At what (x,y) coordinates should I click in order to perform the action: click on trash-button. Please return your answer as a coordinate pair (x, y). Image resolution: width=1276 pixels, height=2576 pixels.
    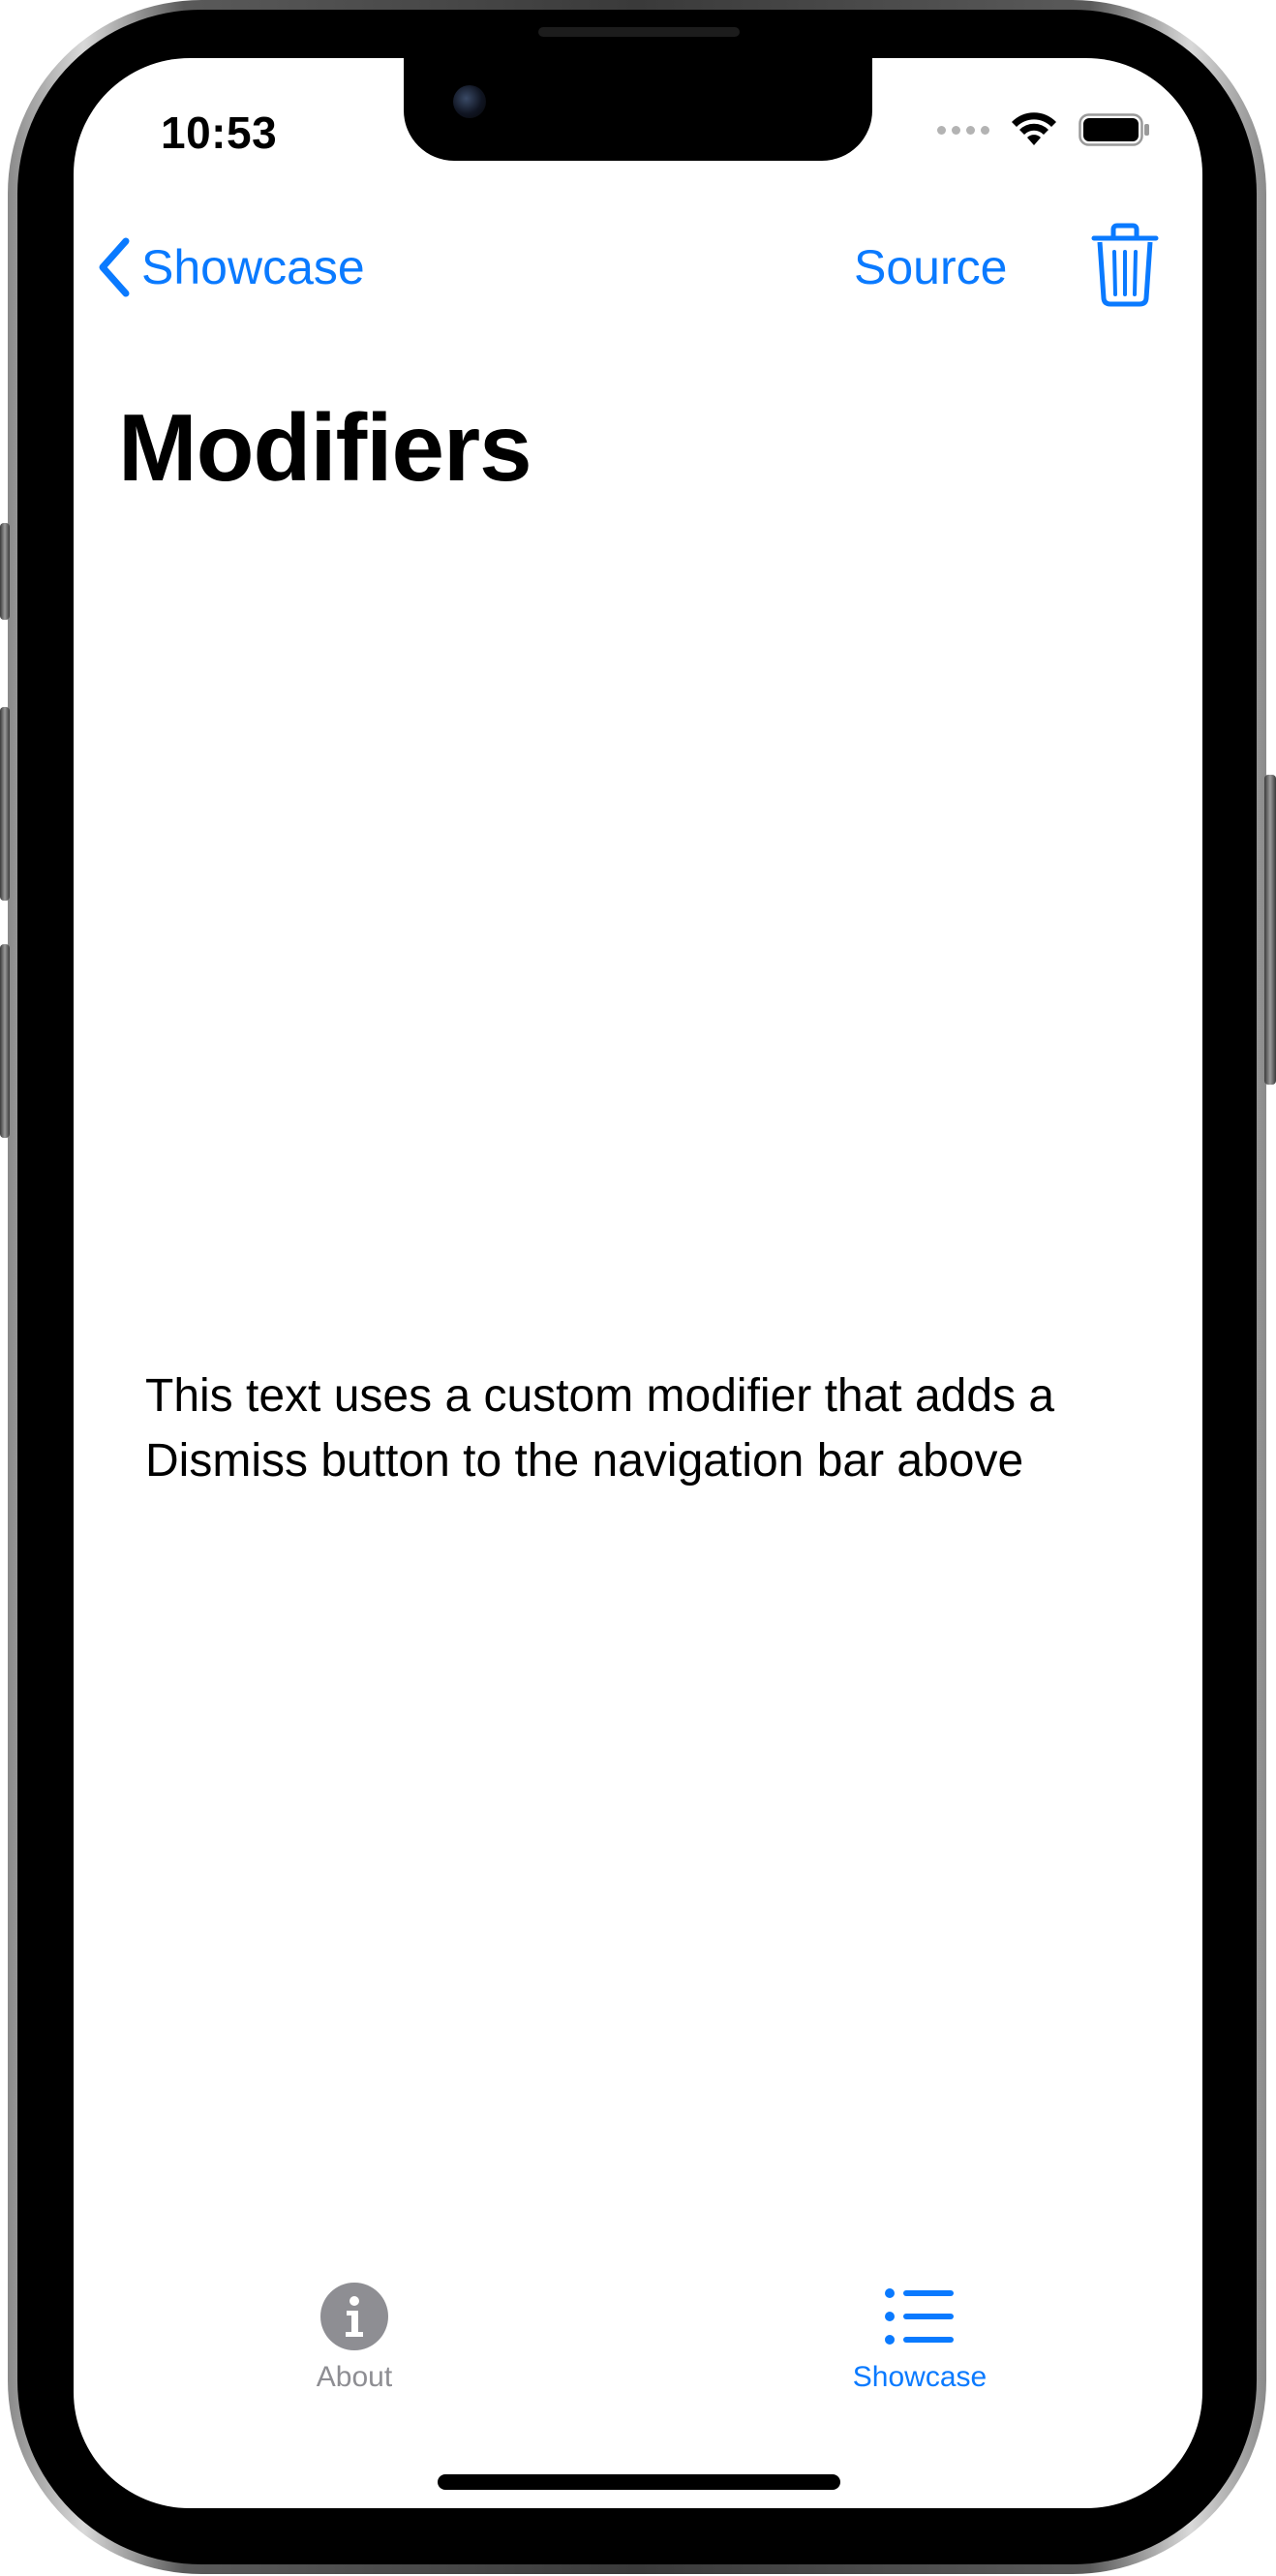
    Looking at the image, I should click on (1125, 264).